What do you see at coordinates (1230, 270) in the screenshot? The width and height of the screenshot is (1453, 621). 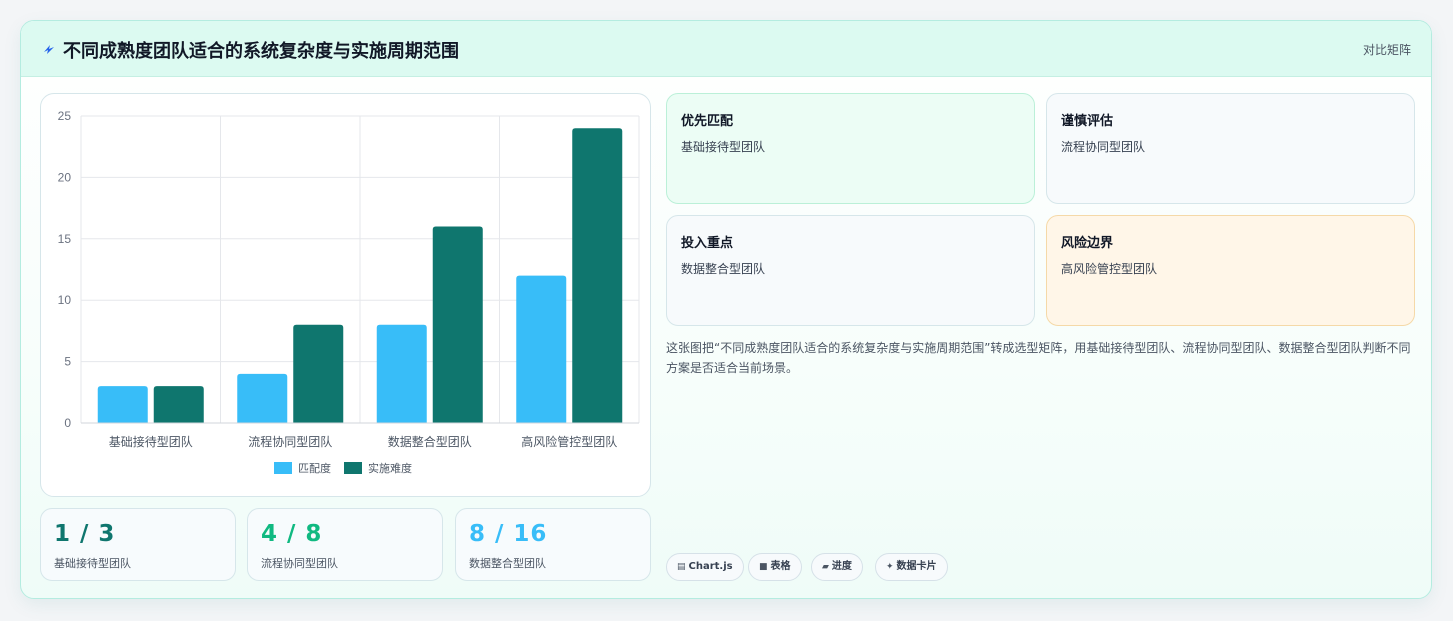 I see `tile-risk-boundary: 风险边界 高风险管控型团队` at bounding box center [1230, 270].